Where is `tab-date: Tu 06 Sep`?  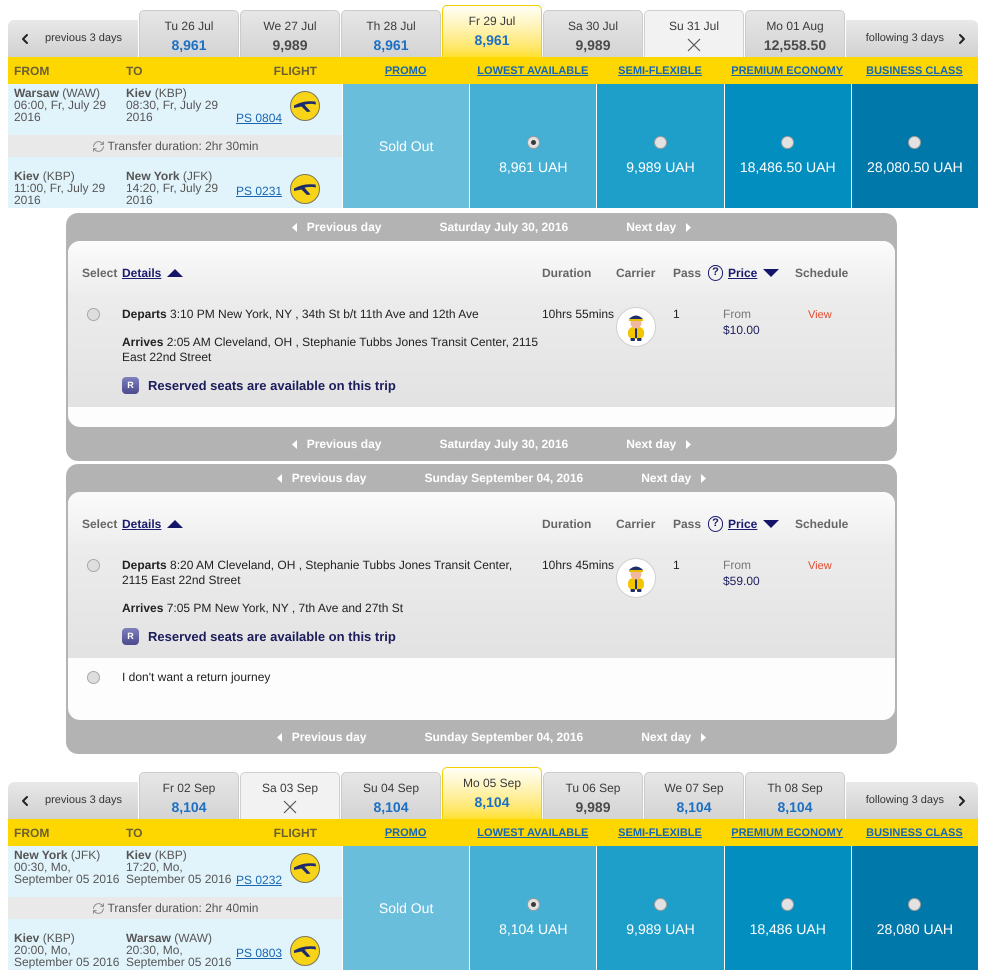 tab-date: Tu 06 Sep is located at coordinates (593, 788).